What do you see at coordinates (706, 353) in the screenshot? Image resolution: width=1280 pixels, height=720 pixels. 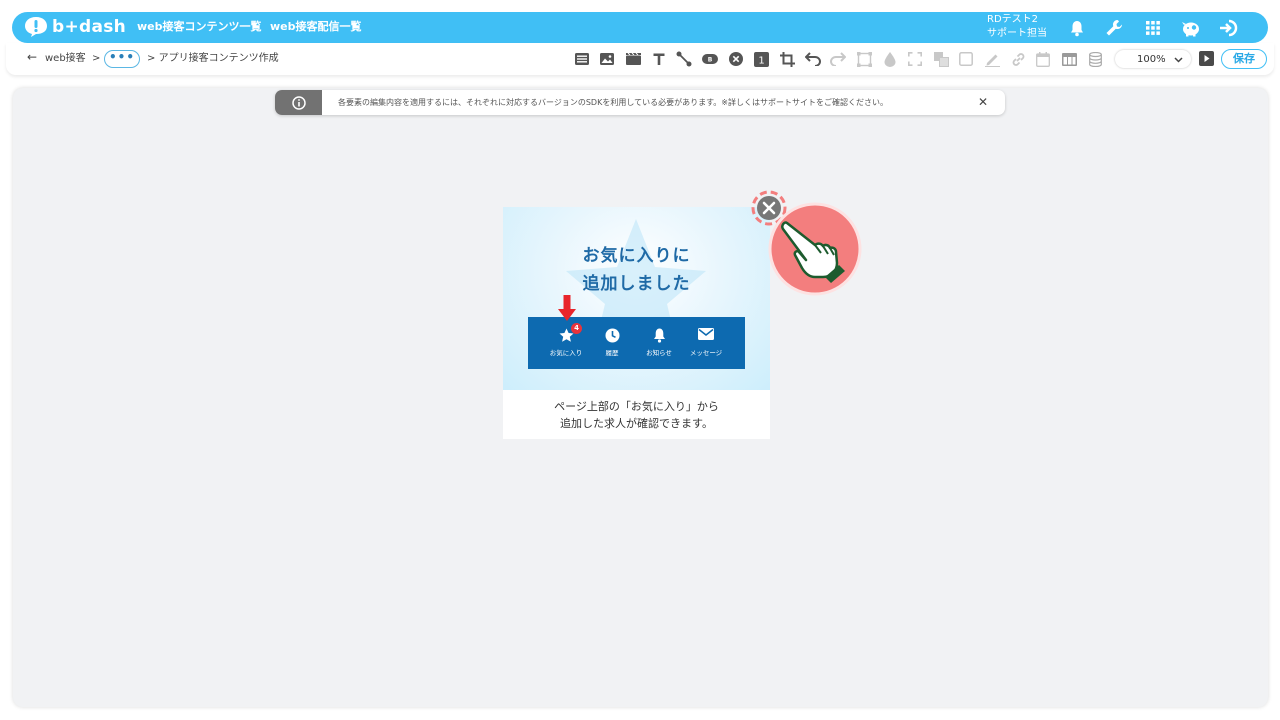 I see `tab-label: メッセージ` at bounding box center [706, 353].